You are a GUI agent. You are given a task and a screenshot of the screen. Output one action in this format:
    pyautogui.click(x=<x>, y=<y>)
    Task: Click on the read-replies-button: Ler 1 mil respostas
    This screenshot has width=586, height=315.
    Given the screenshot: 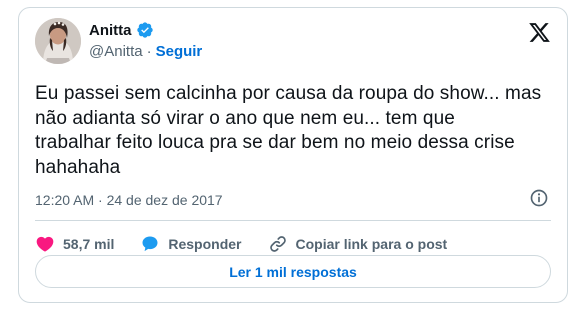 What is the action you would take?
    pyautogui.click(x=293, y=271)
    